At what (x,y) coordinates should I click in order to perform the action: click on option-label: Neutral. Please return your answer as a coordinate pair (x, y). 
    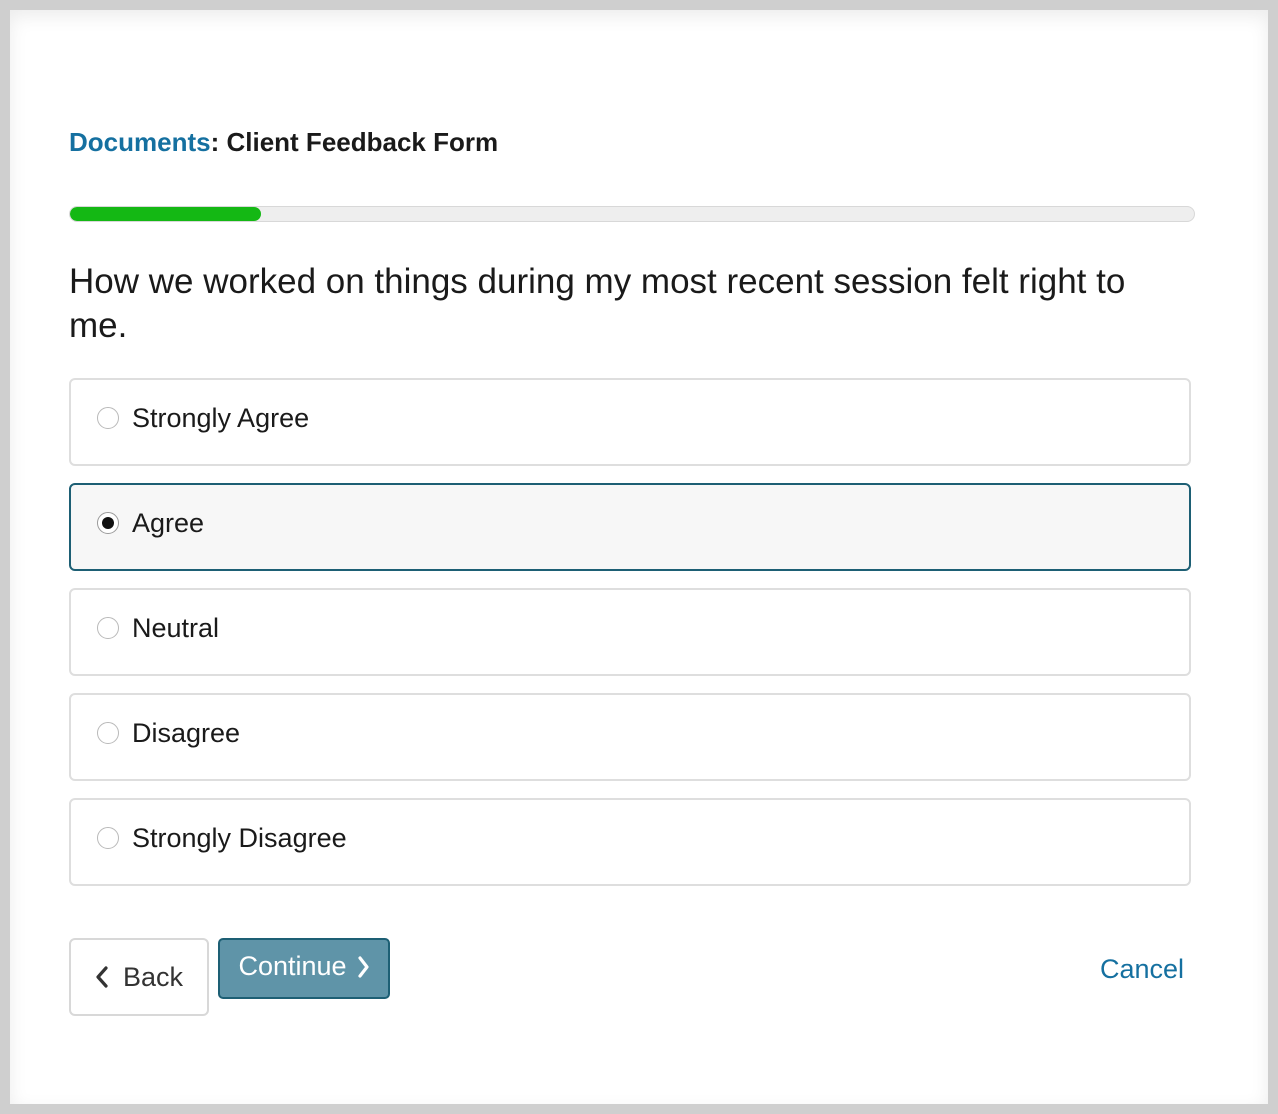
    Looking at the image, I should click on (176, 627).